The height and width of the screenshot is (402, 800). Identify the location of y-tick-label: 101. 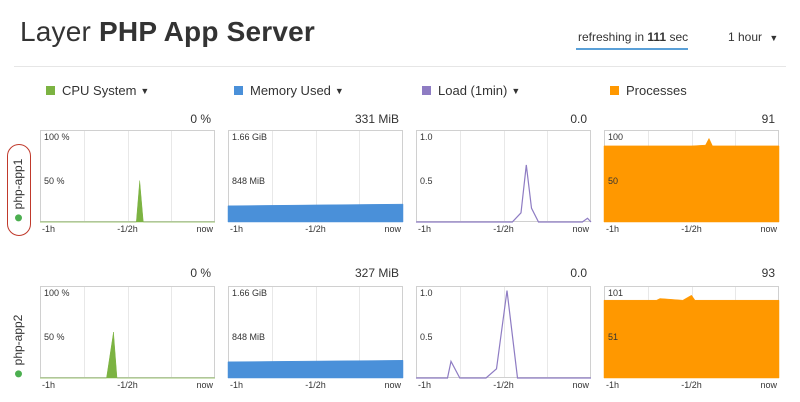
(615, 293).